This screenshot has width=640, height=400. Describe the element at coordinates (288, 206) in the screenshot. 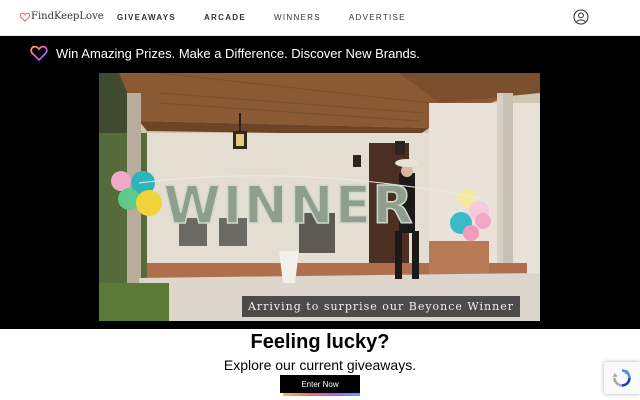

I see `winner-balloon-text: WINNER` at that location.